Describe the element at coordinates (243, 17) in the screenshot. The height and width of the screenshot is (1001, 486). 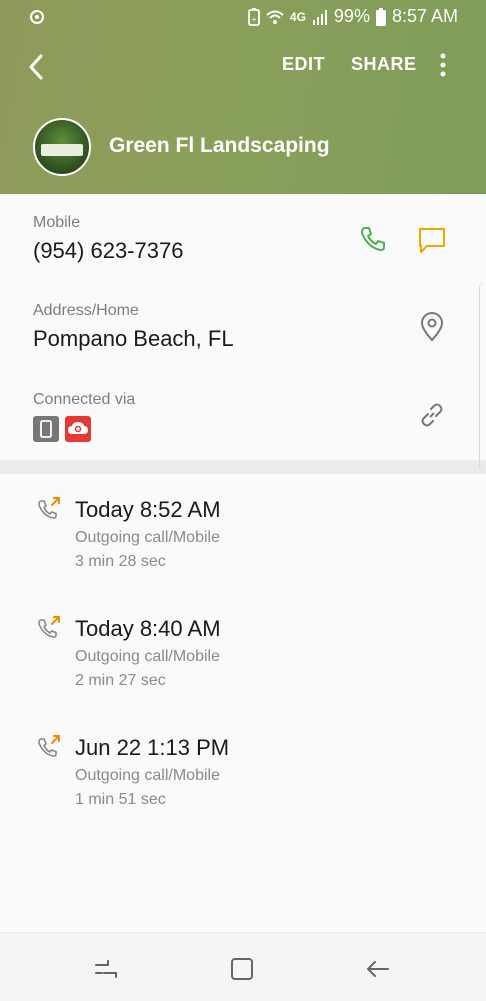
I see `status-bar: + 4G 99% 8:57 AM` at that location.